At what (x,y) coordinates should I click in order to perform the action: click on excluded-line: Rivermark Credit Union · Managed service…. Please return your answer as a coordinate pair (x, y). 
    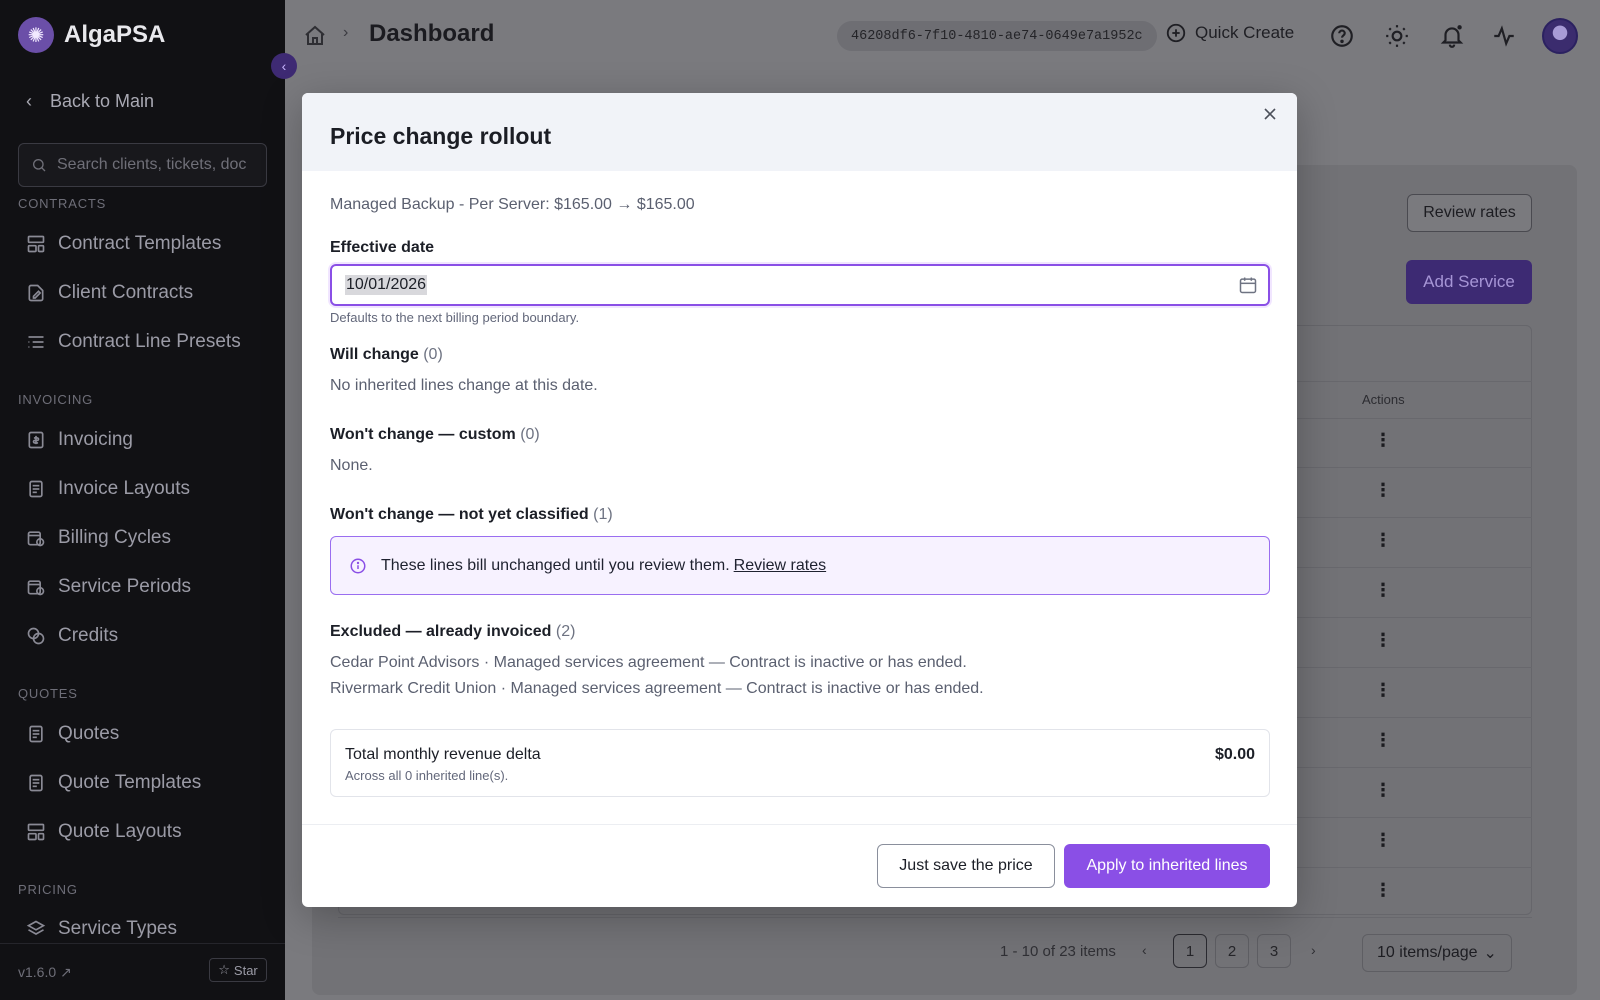
    Looking at the image, I should click on (657, 688).